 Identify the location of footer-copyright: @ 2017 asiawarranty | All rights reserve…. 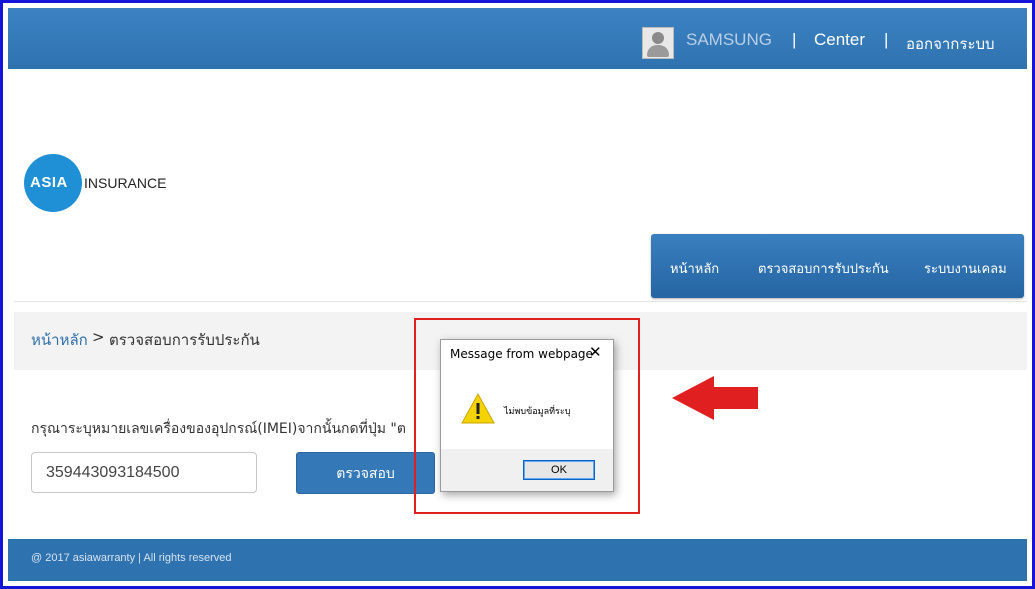
(131, 558).